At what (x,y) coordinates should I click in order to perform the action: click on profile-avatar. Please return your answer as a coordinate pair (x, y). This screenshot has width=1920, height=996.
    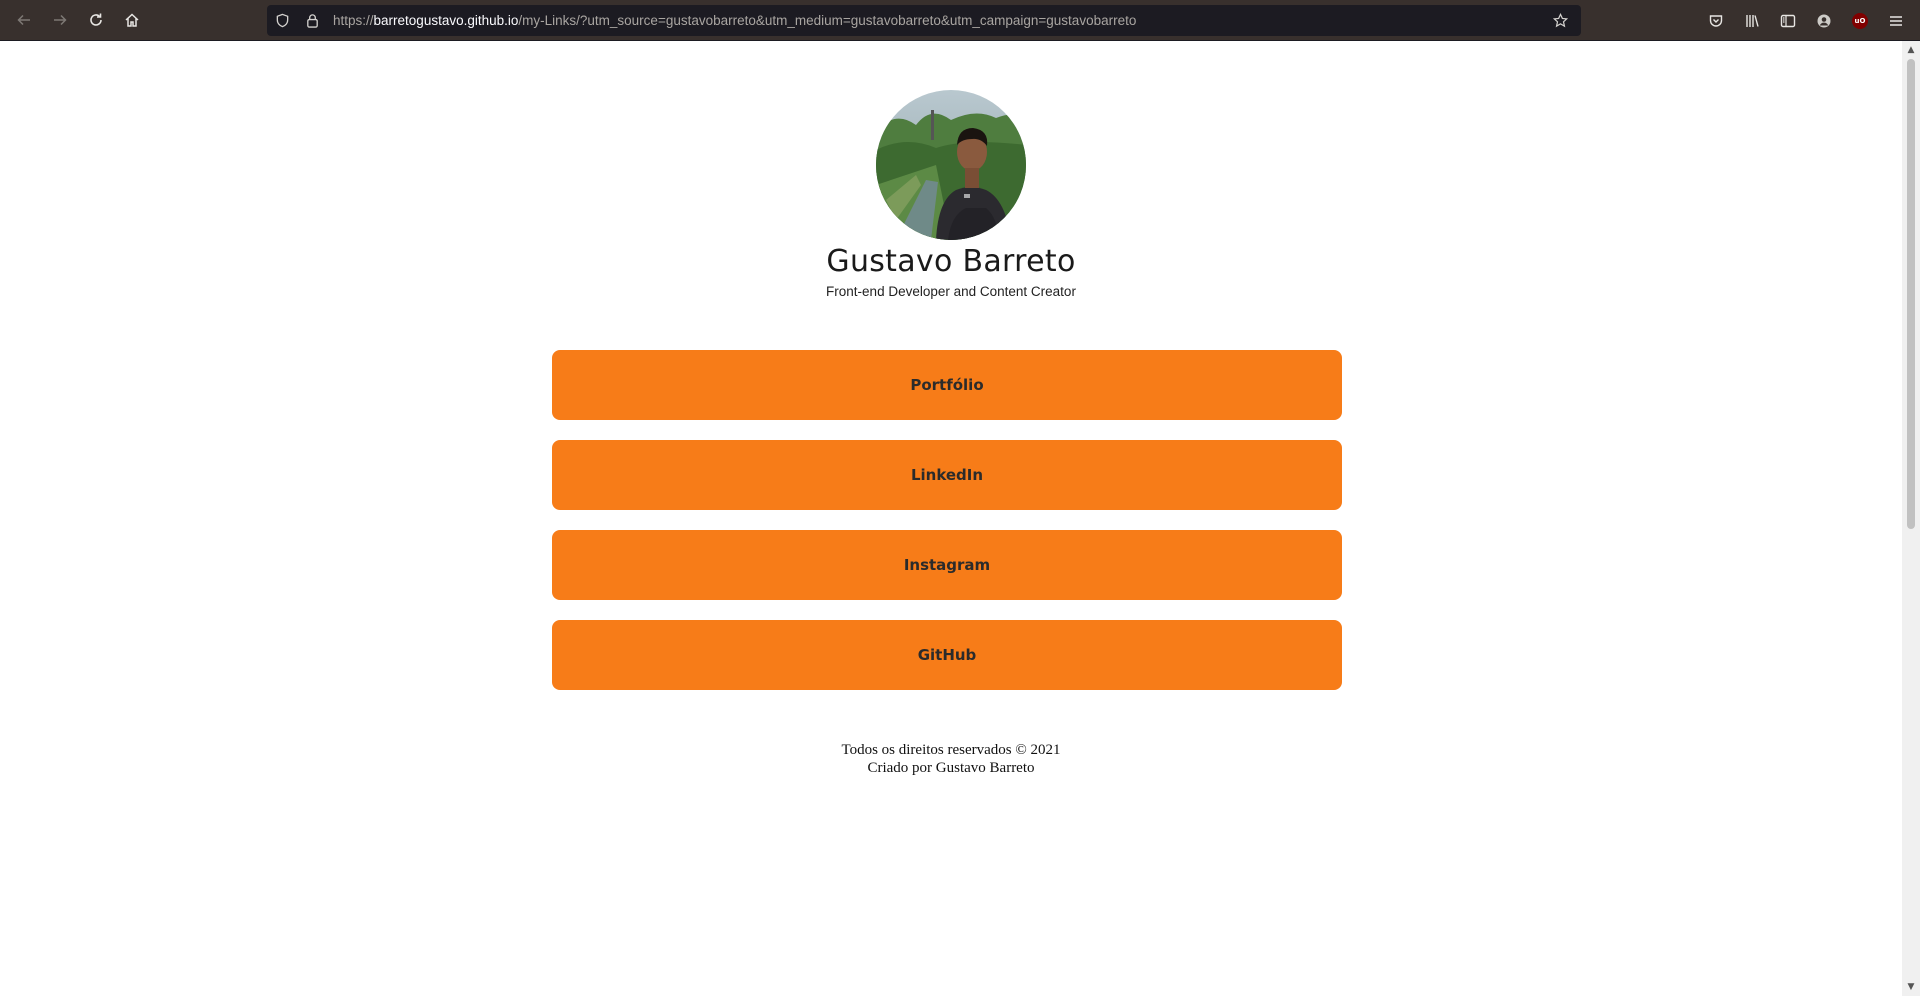
    Looking at the image, I should click on (951, 165).